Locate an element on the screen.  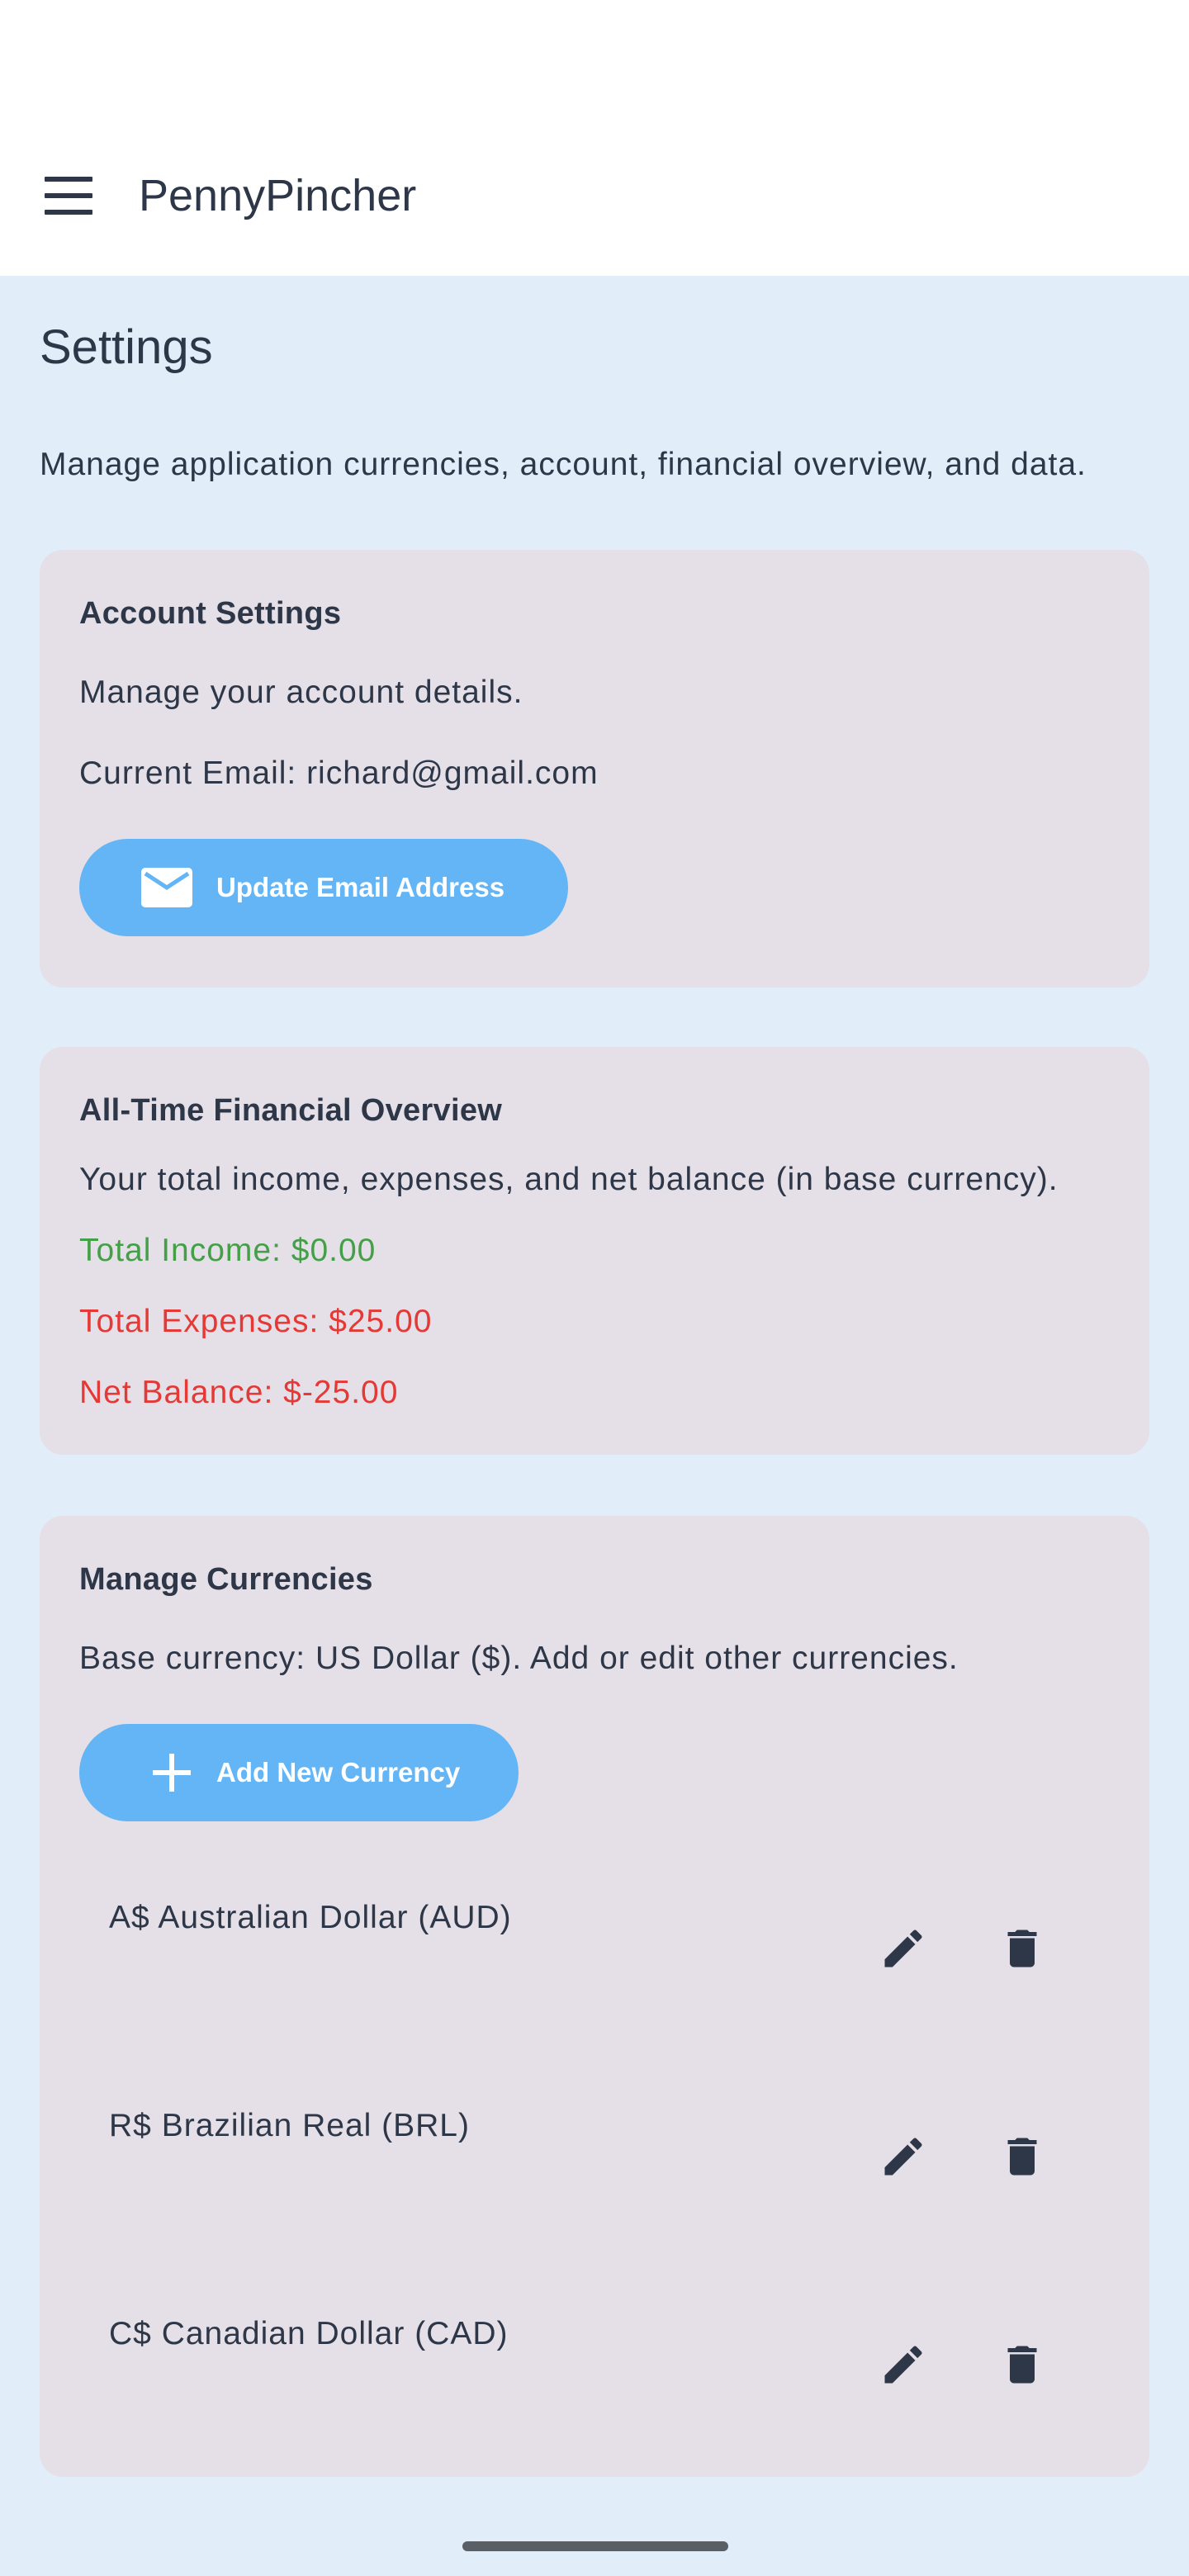
add-currency-button: Add New Currency is located at coordinates (299, 1772).